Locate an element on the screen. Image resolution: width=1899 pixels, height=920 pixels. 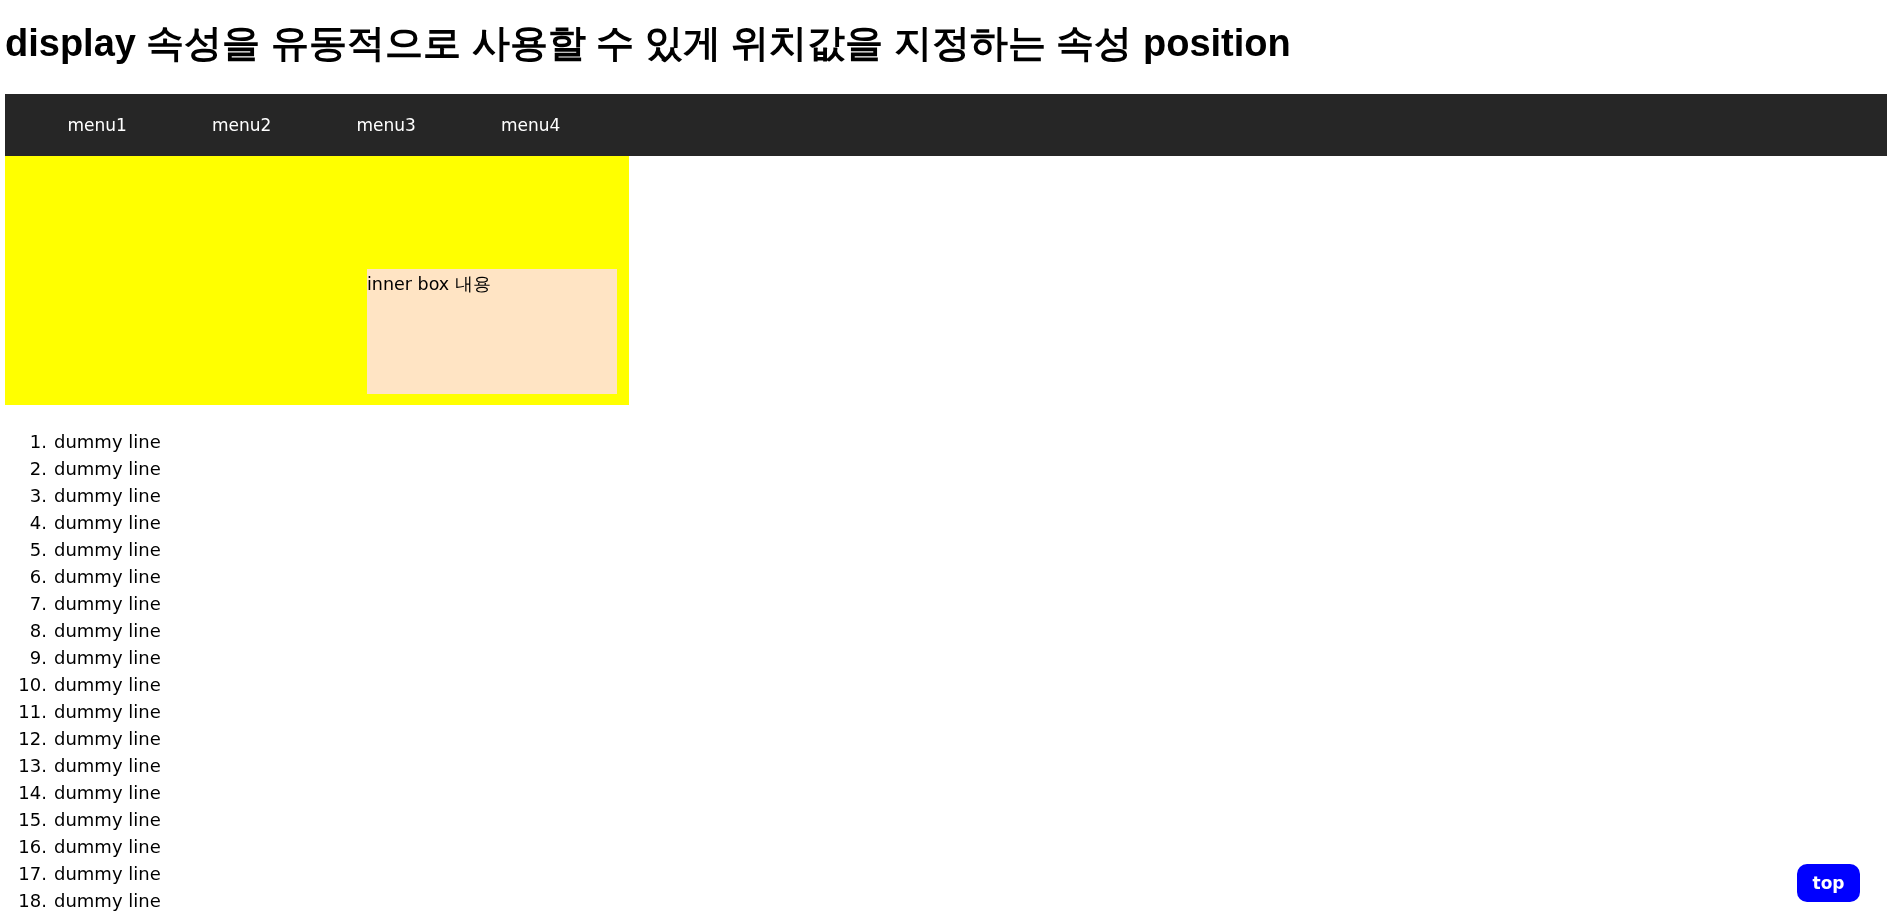
list-number: 10. is located at coordinates (32, 684).